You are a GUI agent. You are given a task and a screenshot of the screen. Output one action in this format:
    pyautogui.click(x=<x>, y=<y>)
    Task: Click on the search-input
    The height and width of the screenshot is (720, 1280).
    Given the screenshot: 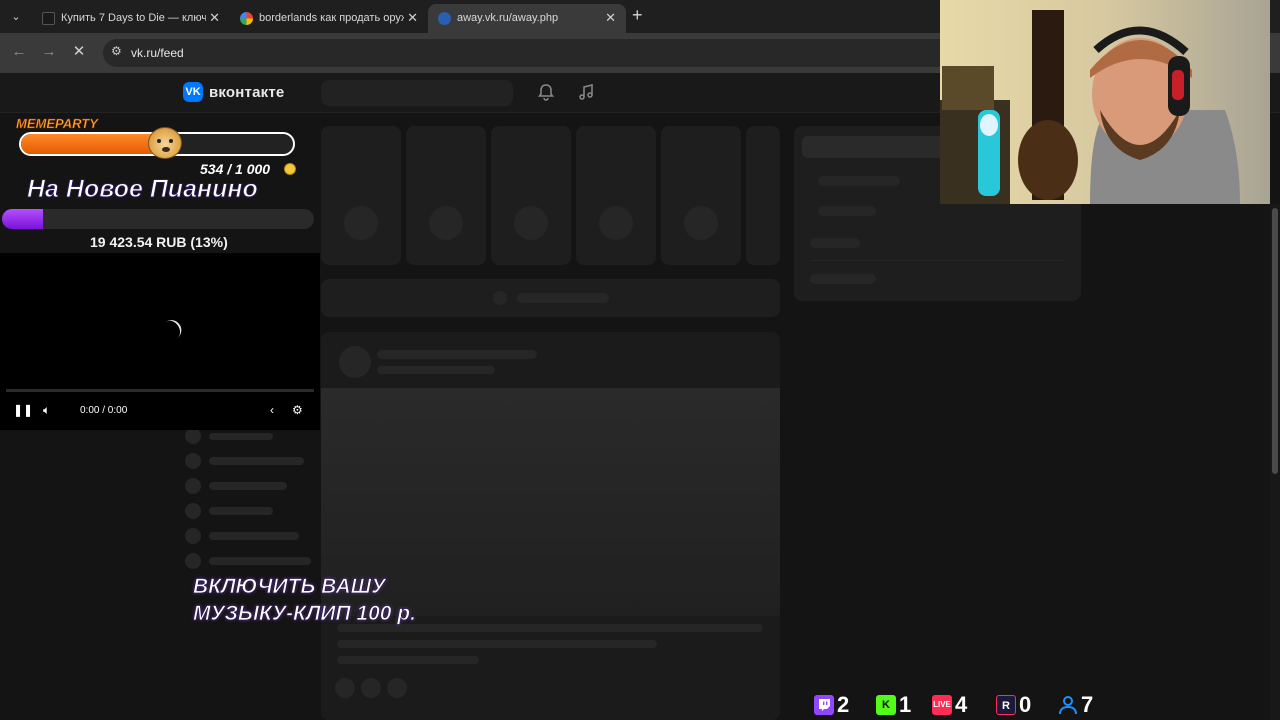 What is the action you would take?
    pyautogui.click(x=417, y=93)
    